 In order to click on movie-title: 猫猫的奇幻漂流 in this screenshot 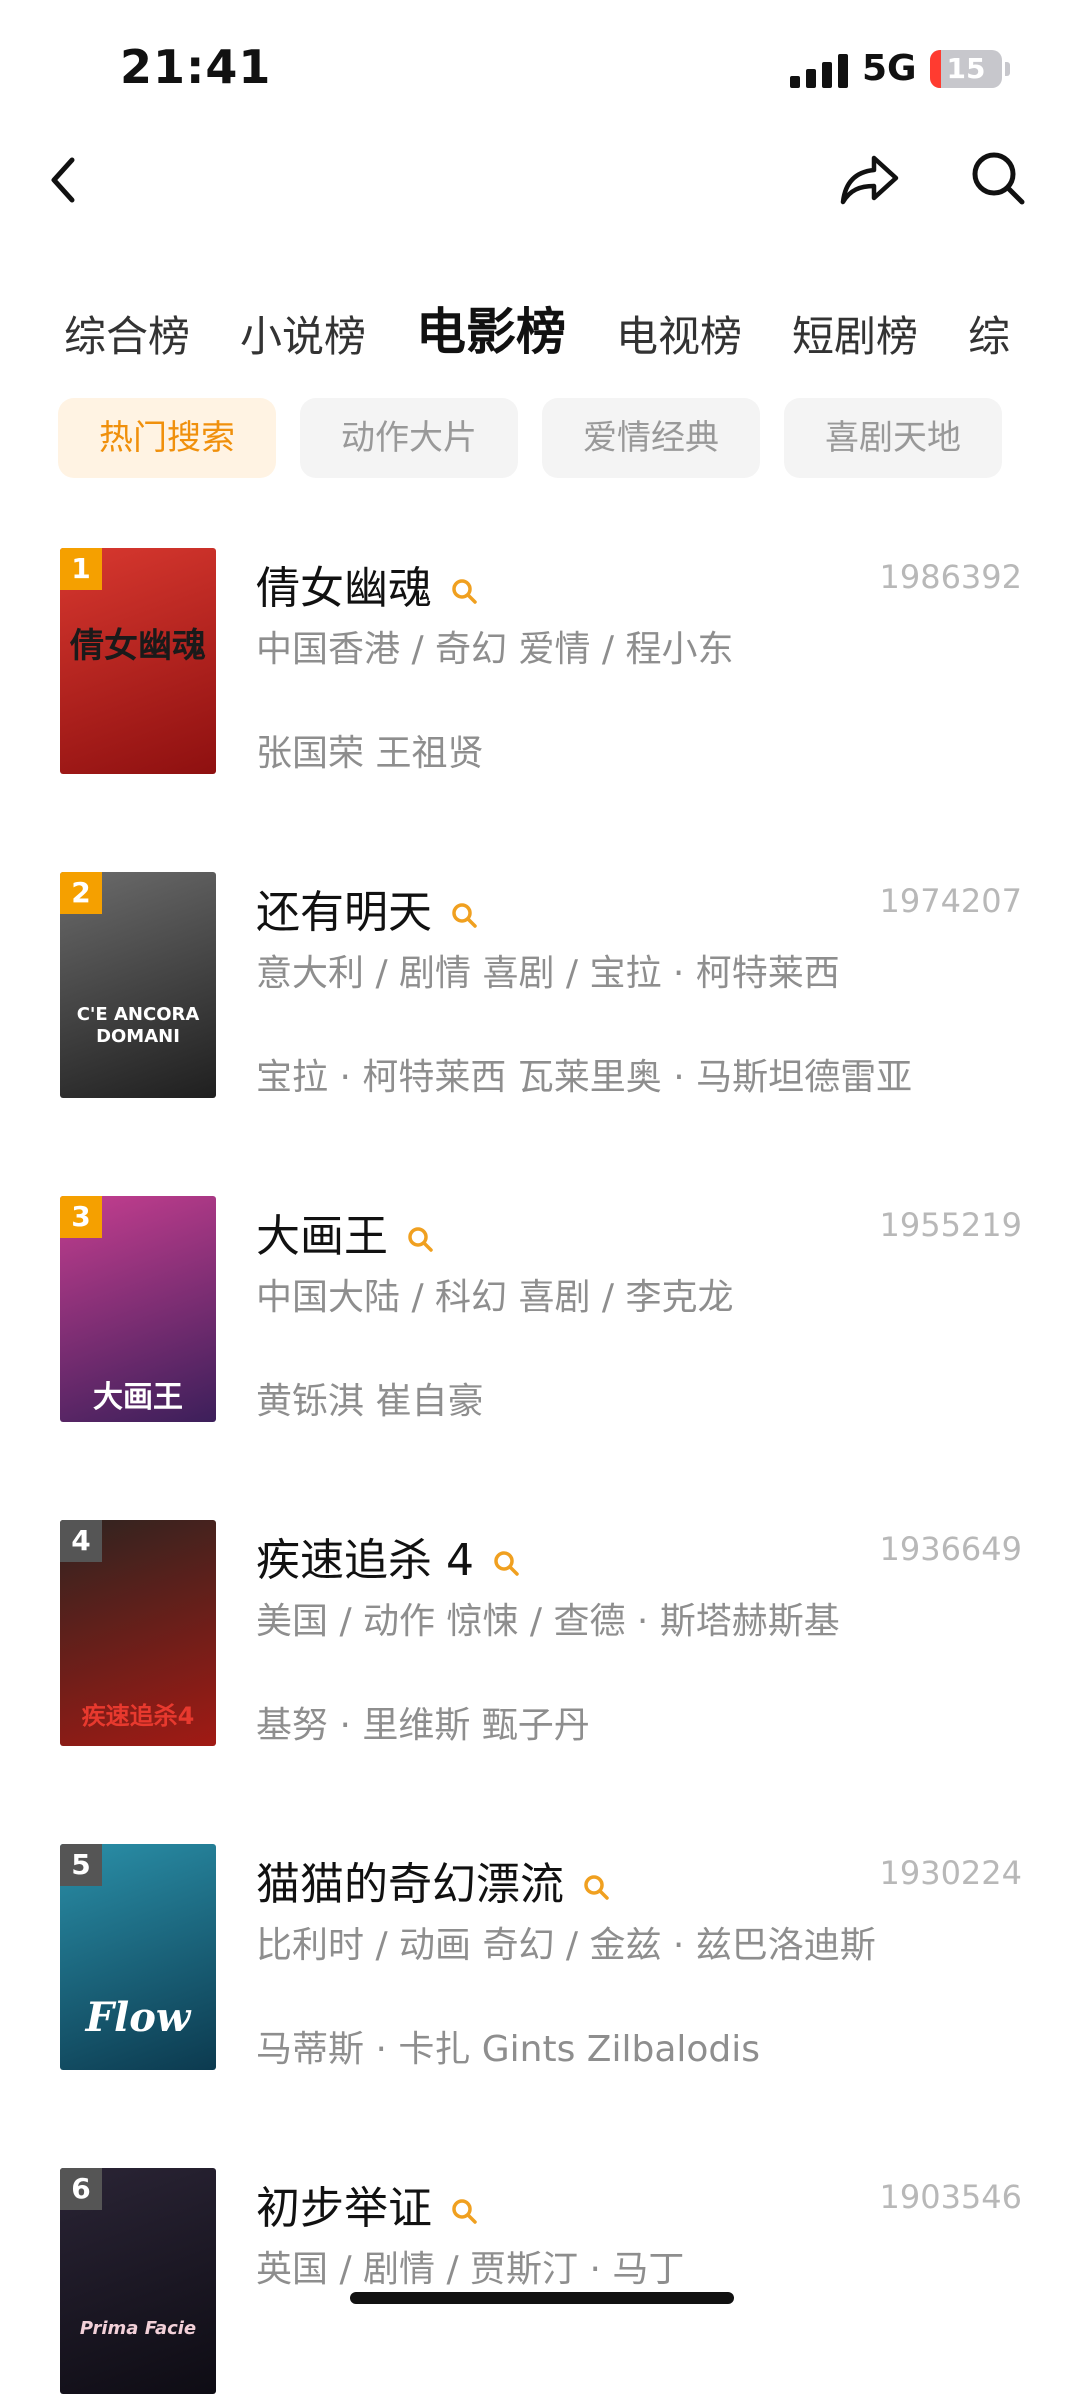, I will do `click(410, 1884)`.